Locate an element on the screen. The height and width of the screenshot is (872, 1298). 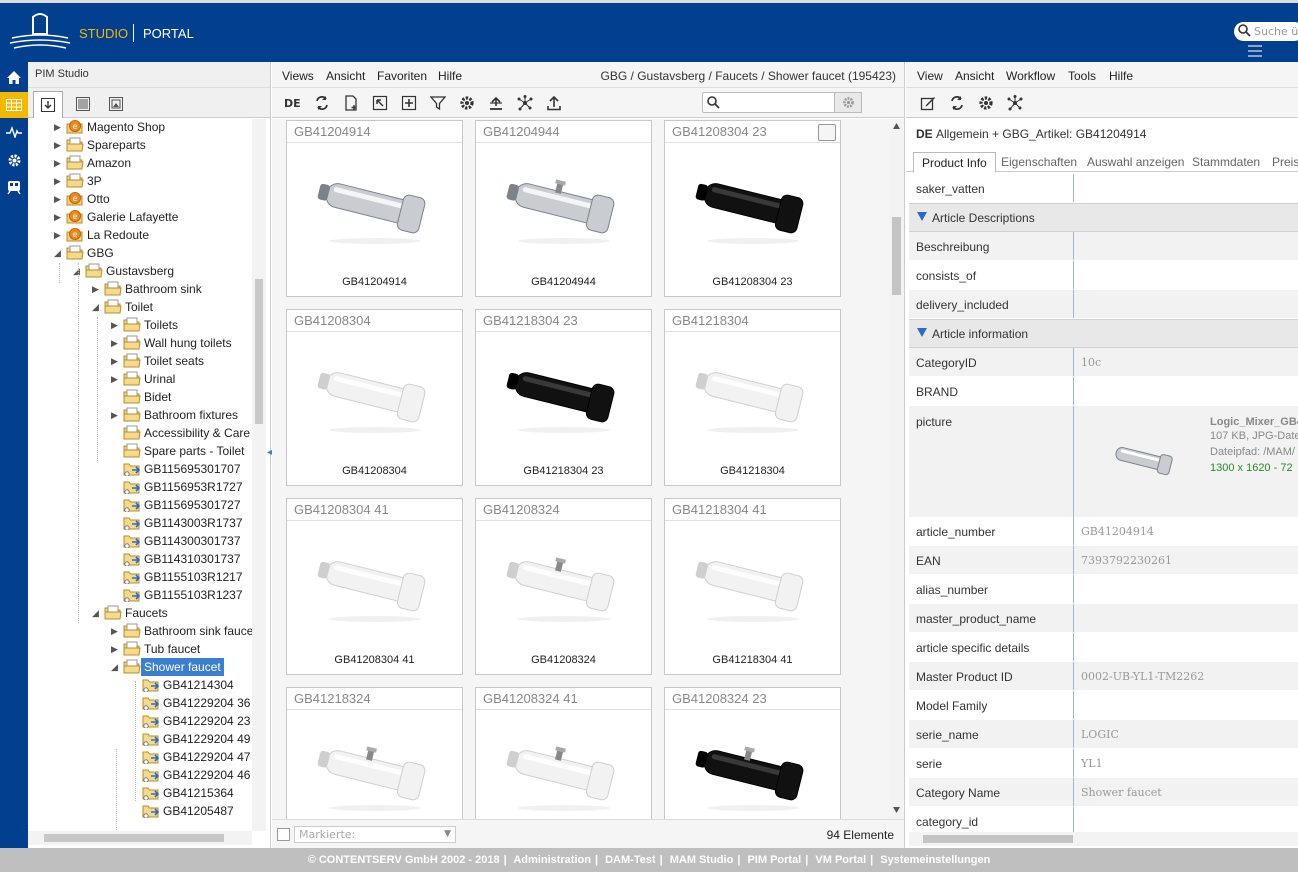
product-card: GB41208324 GB41208324 is located at coordinates (563, 586).